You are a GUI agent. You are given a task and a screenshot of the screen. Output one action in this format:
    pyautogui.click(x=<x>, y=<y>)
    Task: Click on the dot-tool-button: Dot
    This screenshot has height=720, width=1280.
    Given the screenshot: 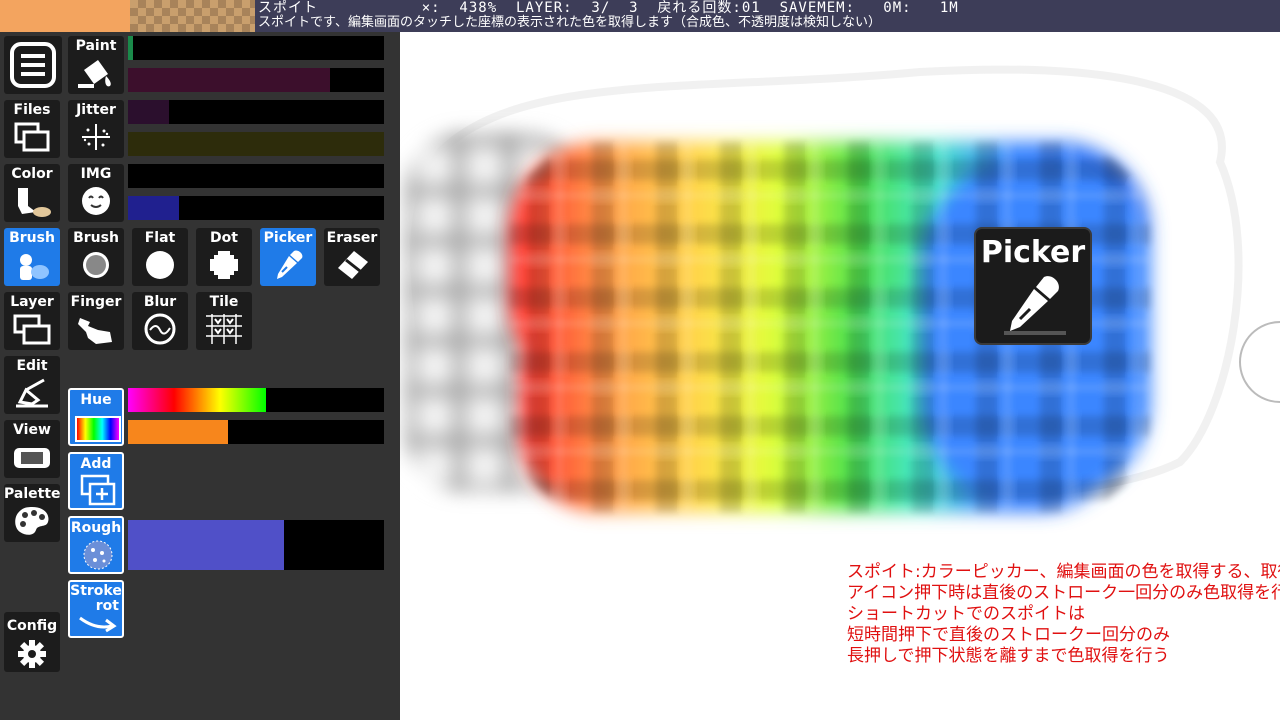 What is the action you would take?
    pyautogui.click(x=224, y=257)
    